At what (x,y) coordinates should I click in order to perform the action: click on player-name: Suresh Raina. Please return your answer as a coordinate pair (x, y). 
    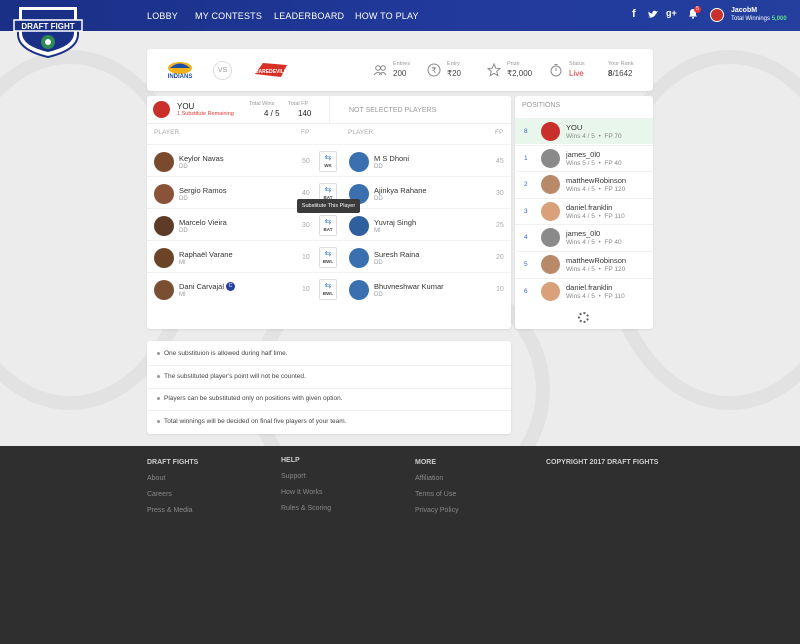
    Looking at the image, I should click on (397, 254).